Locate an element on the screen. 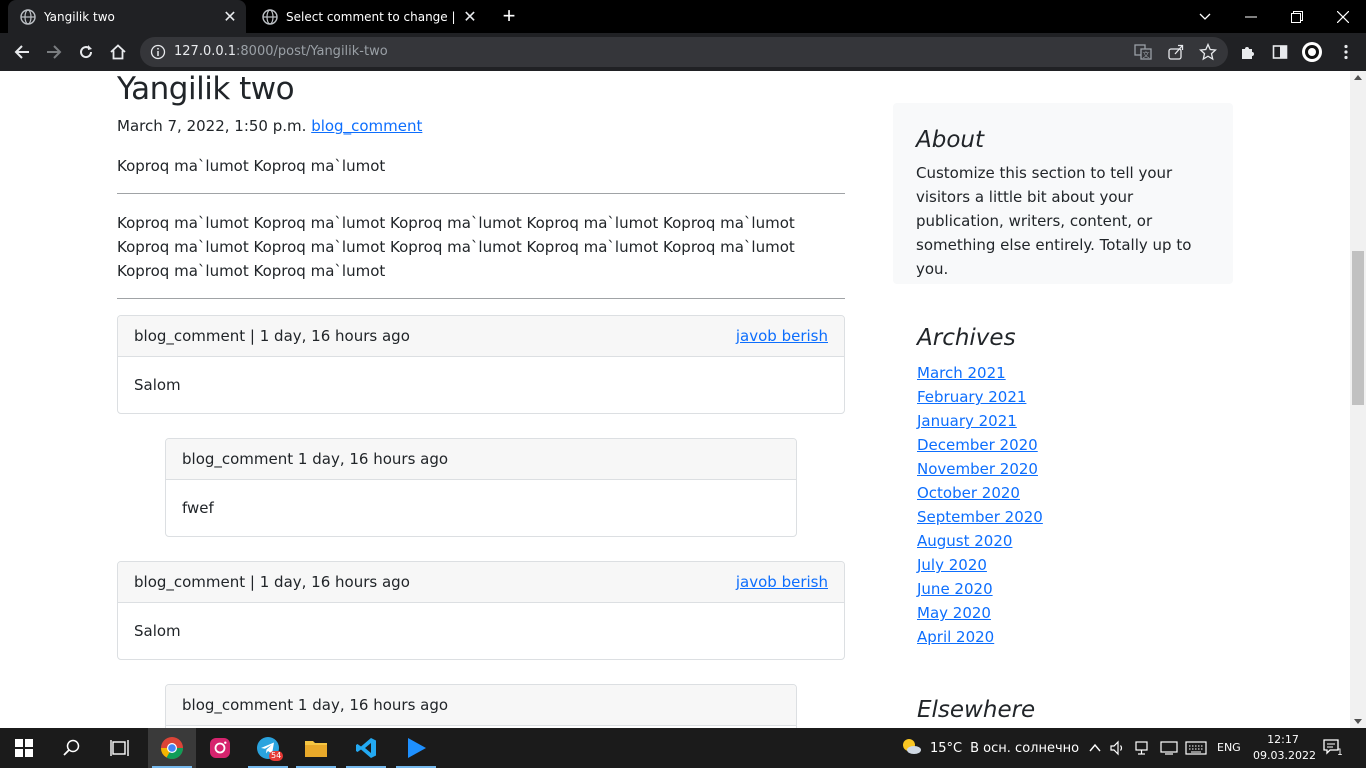  notification-icon: 1 is located at coordinates (1333, 750).